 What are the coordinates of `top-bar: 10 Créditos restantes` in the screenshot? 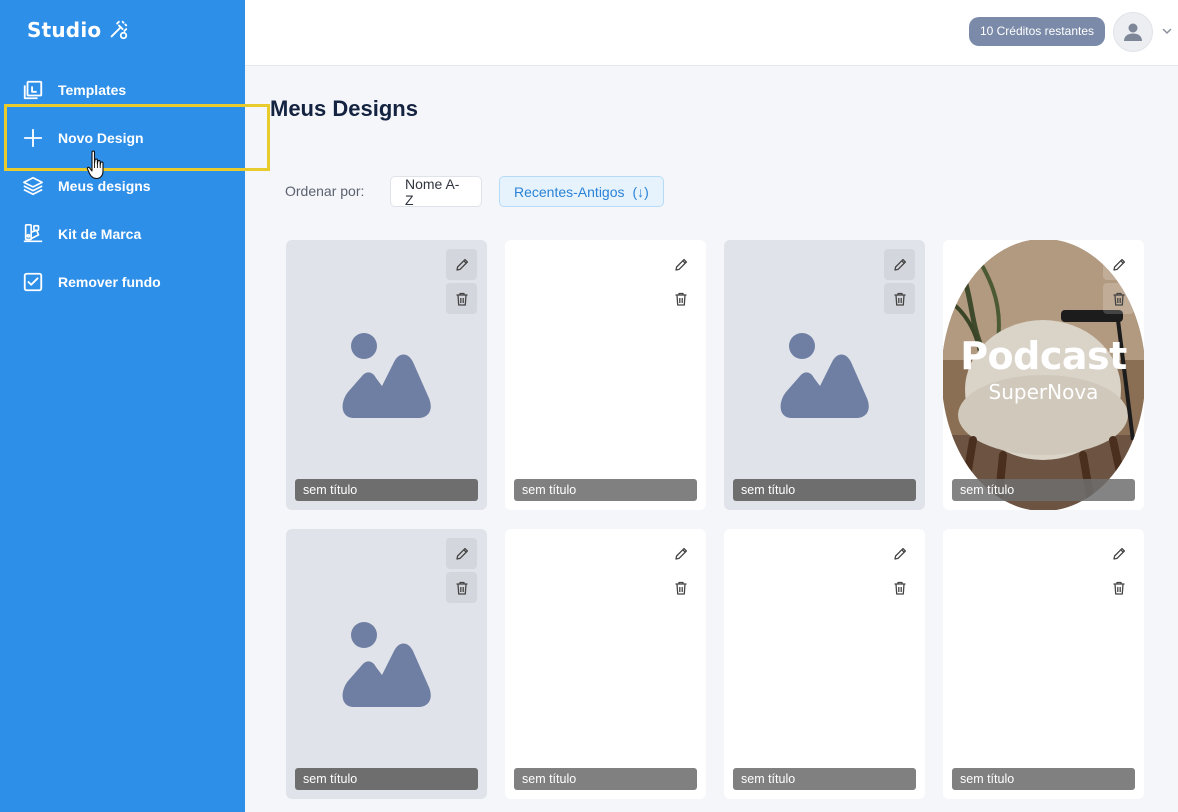 It's located at (711, 33).